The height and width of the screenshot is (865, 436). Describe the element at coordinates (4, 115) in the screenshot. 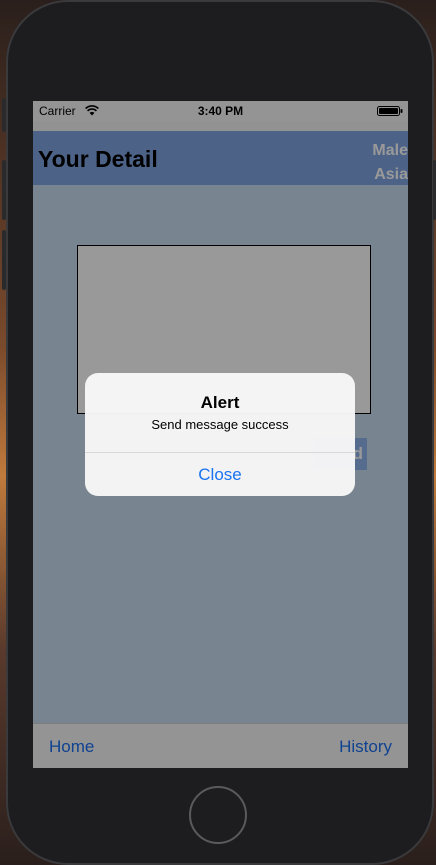

I see `mute-switch` at that location.